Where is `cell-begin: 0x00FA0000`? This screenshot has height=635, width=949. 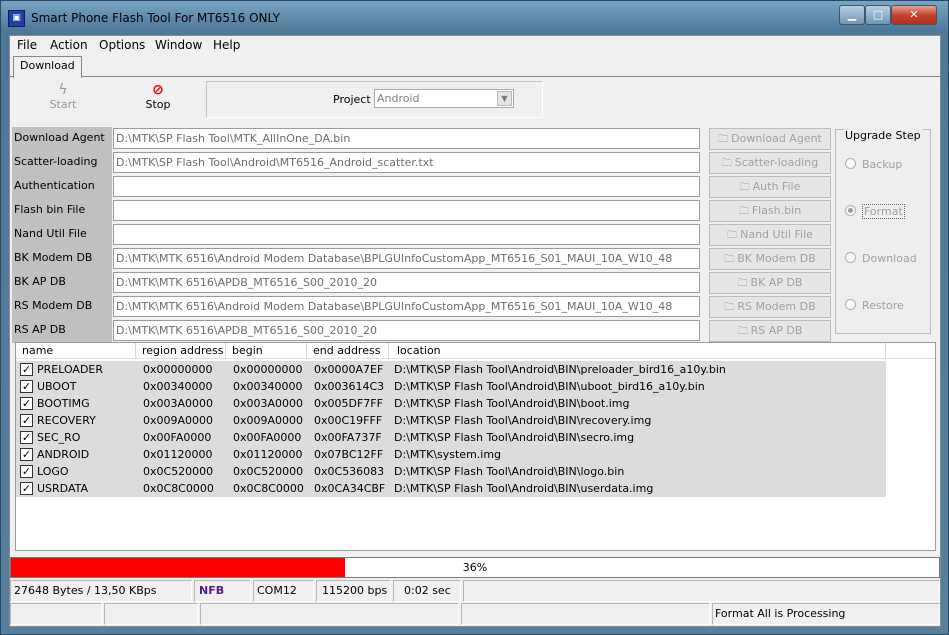 cell-begin: 0x00FA0000 is located at coordinates (267, 437).